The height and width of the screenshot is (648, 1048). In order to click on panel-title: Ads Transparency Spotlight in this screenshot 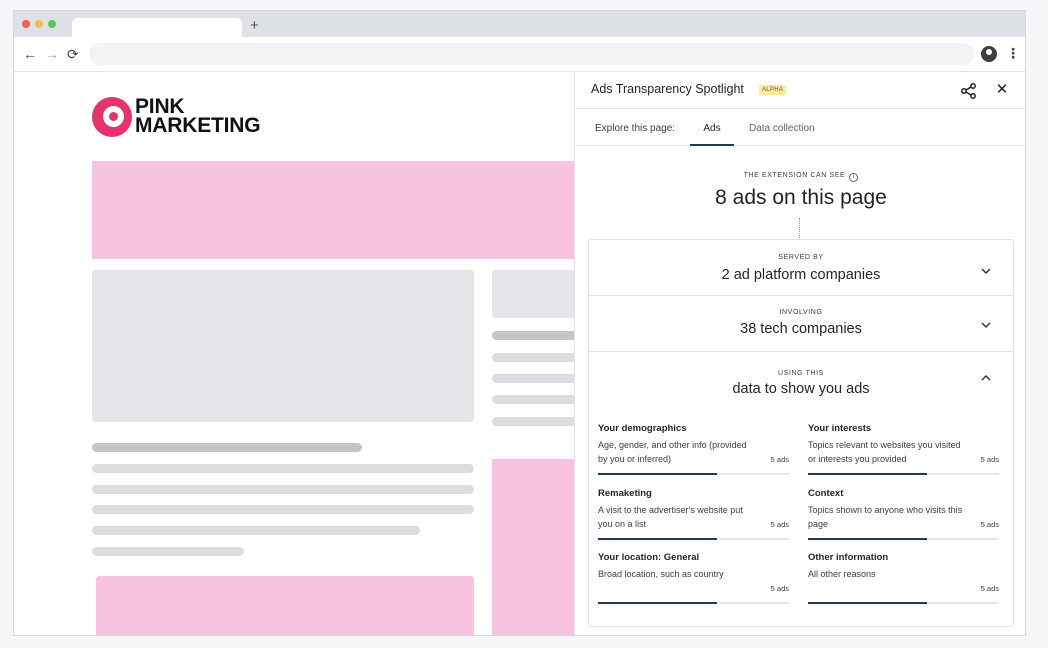, I will do `click(667, 89)`.